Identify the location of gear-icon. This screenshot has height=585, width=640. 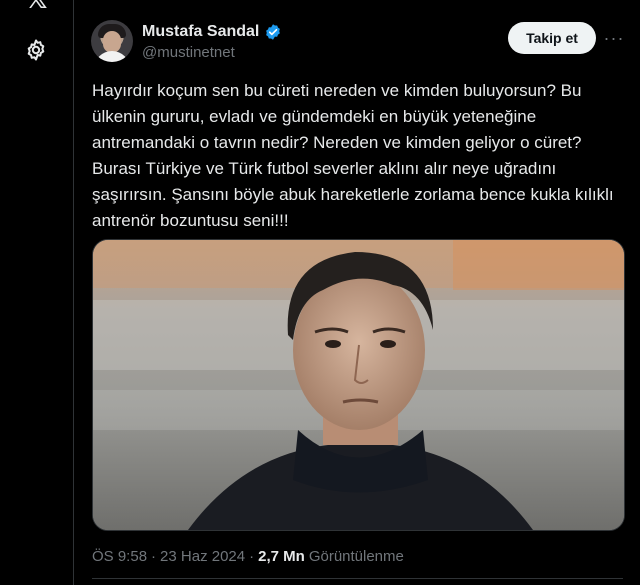
(36, 50).